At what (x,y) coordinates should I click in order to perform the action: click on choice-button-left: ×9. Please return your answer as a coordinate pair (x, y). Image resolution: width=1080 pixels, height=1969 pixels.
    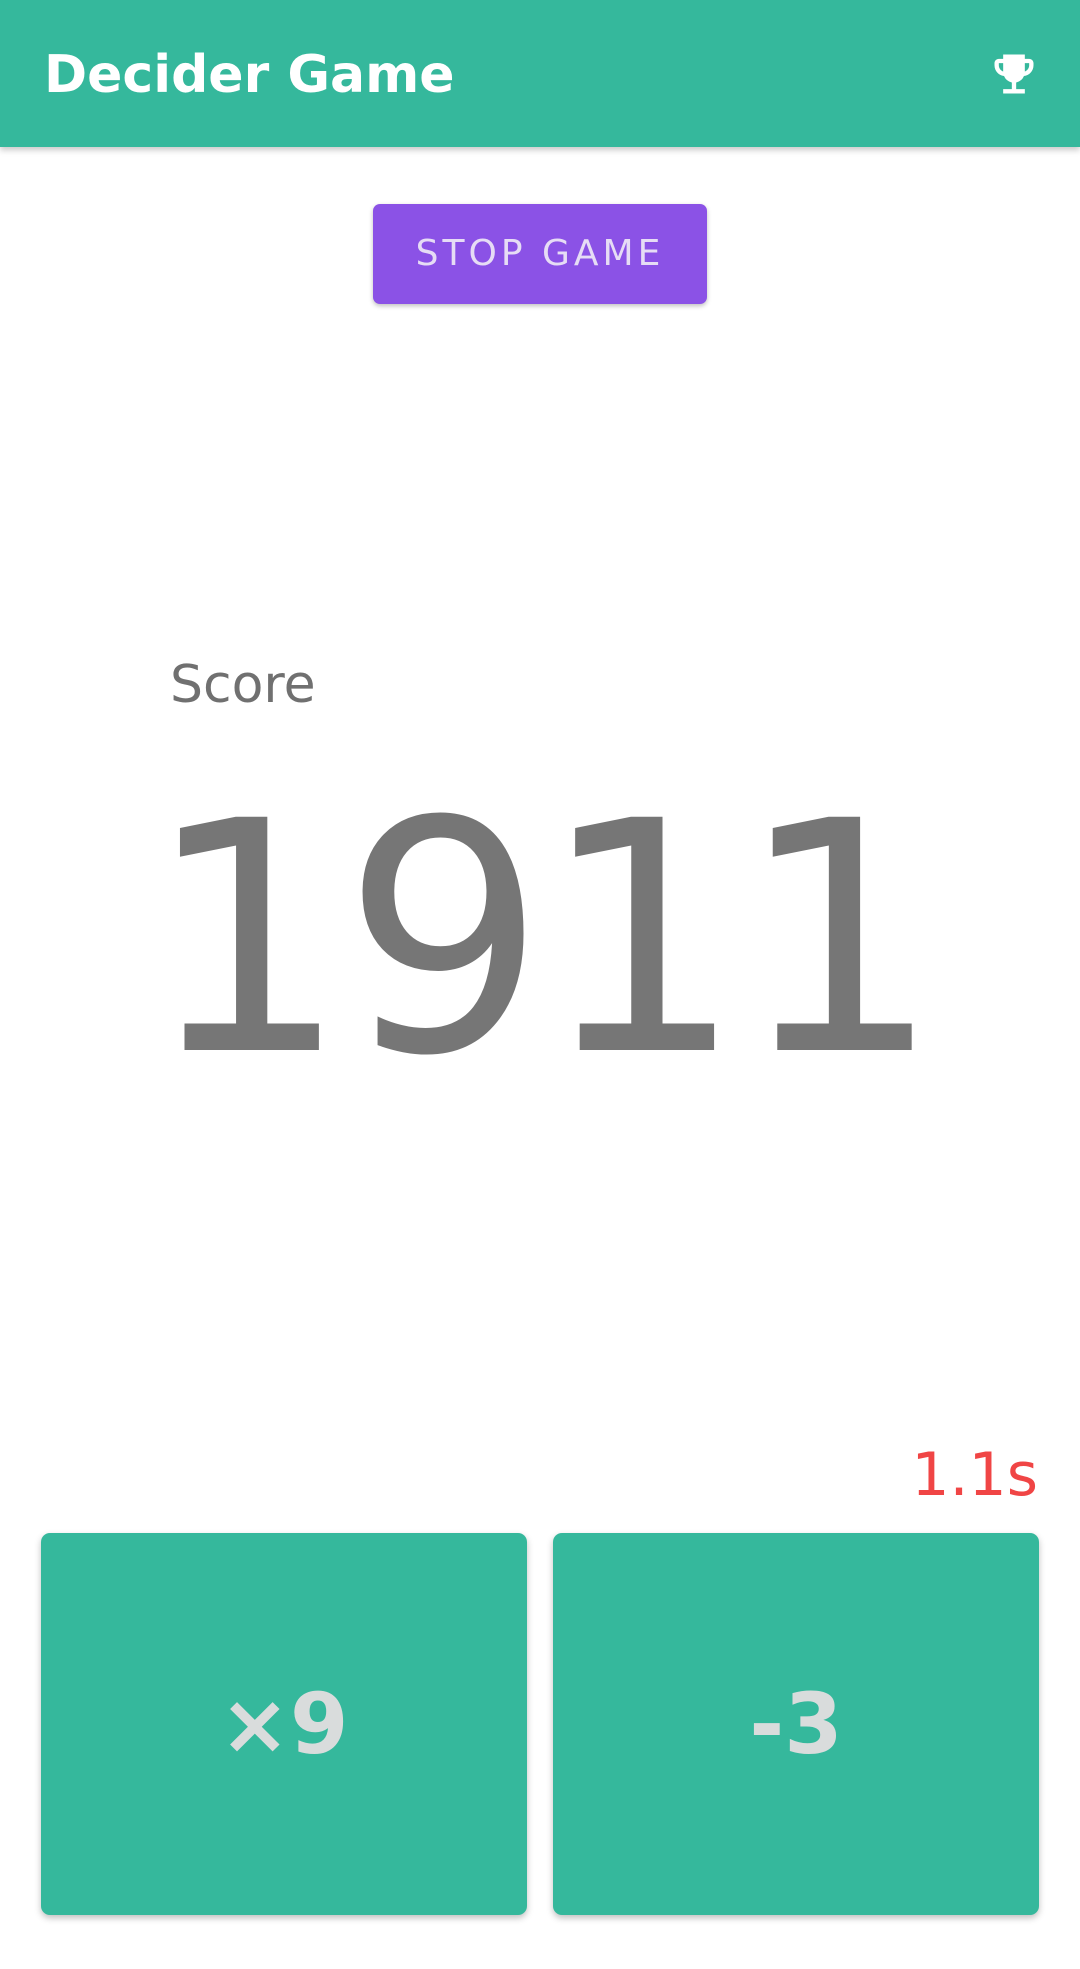
    Looking at the image, I should click on (284, 1724).